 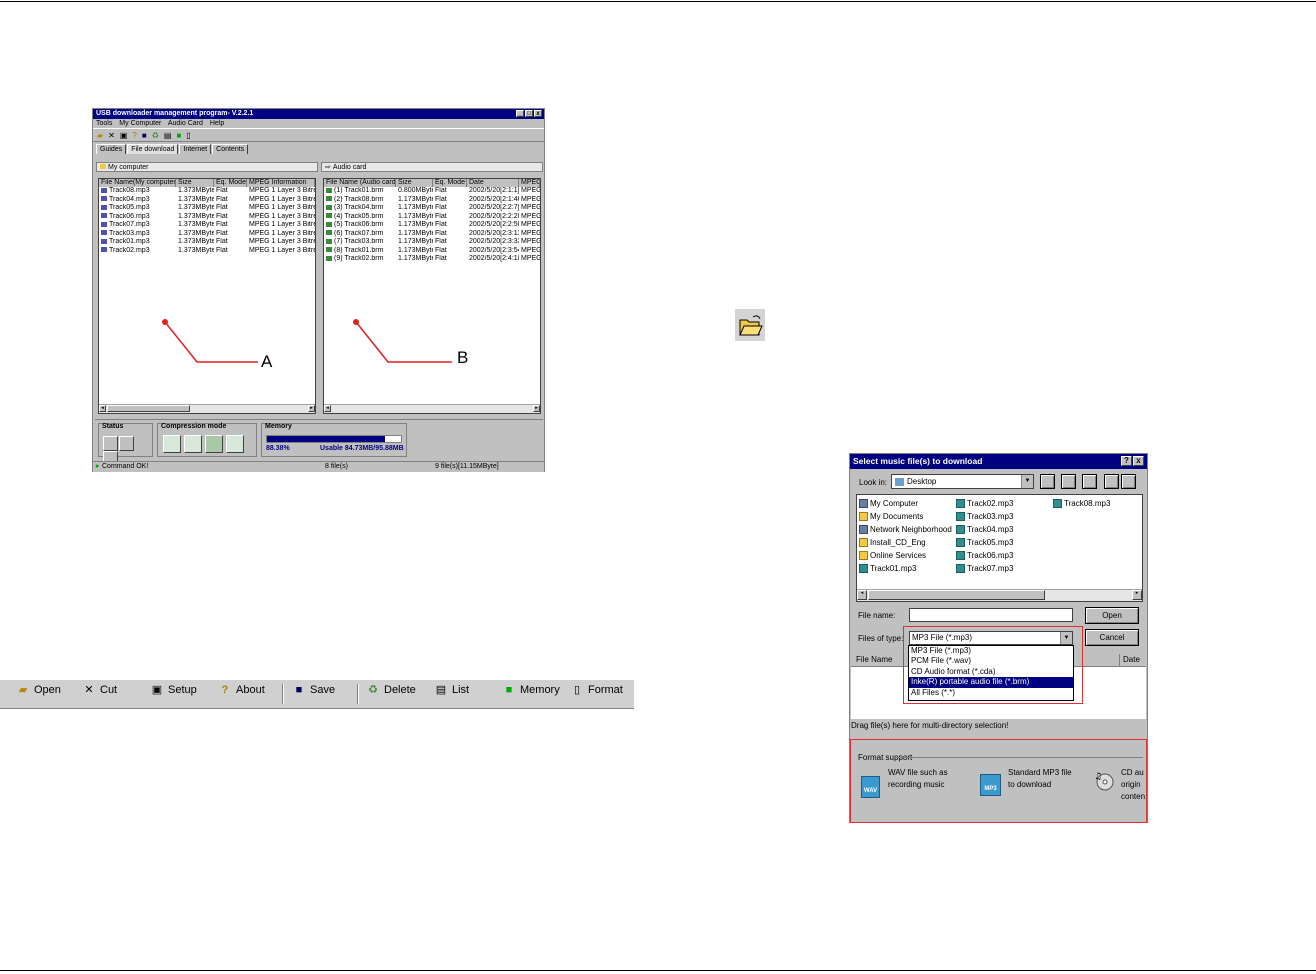 What do you see at coordinates (99, 690) in the screenshot?
I see `toolbar-cut-button: ✕ Cut` at bounding box center [99, 690].